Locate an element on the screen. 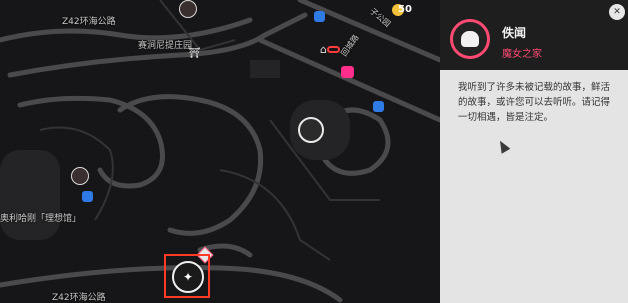 The width and height of the screenshot is (628, 303). close-icon: ✕ is located at coordinates (617, 12).